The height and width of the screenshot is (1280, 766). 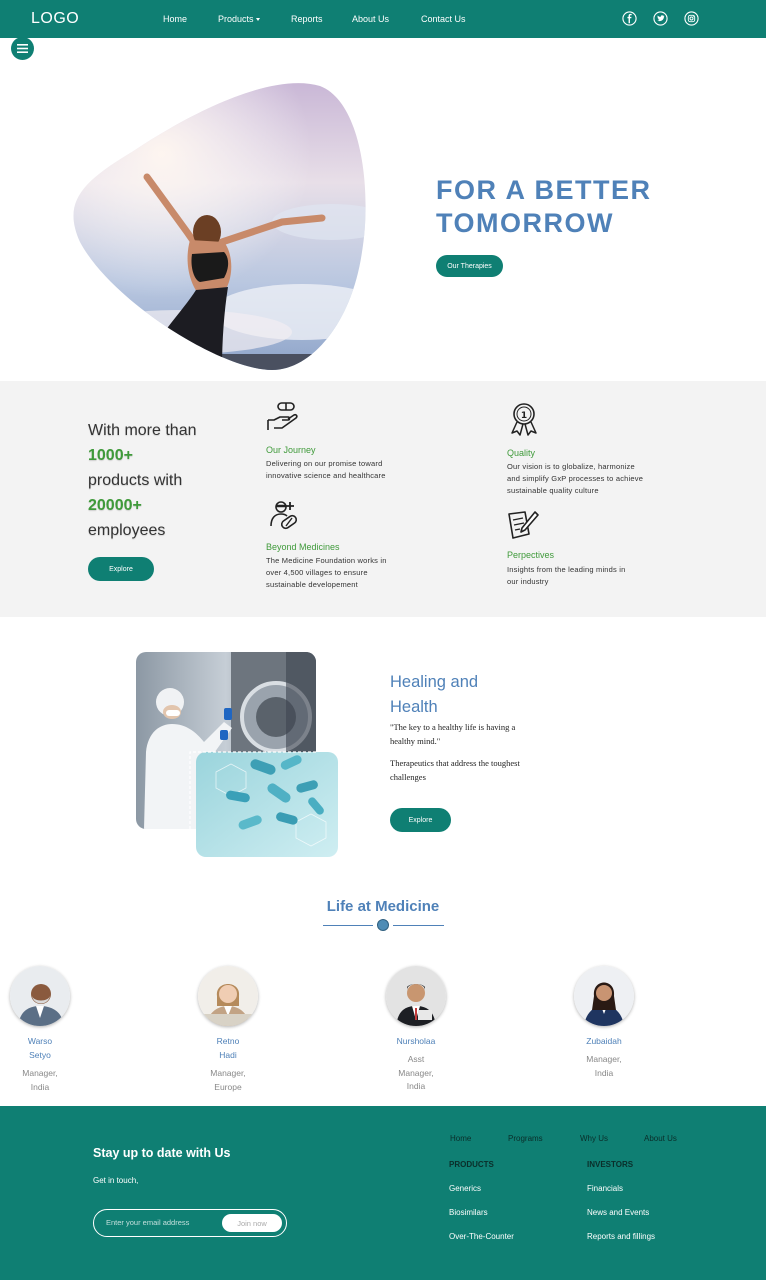 I want to click on feature-desc-line: and simplify GxP processes to achieve, so click(x=575, y=478).